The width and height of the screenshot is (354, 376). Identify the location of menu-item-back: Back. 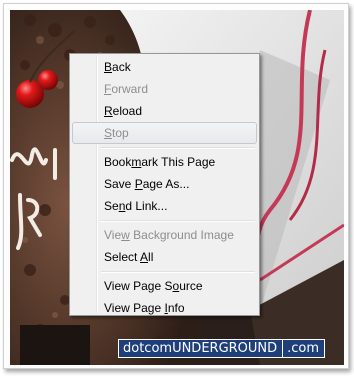
(164, 67).